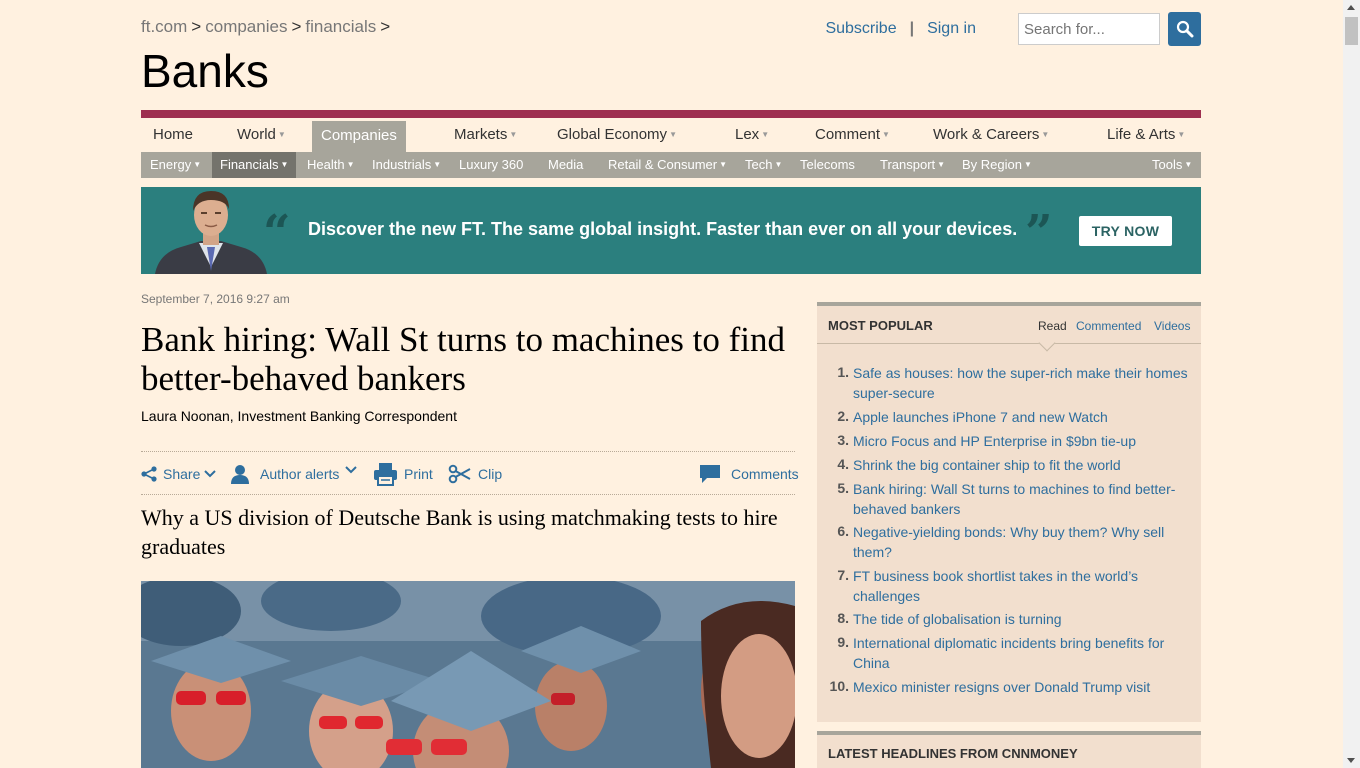 This screenshot has width=1360, height=768. I want to click on subnav-health-label: Health, so click(326, 164).